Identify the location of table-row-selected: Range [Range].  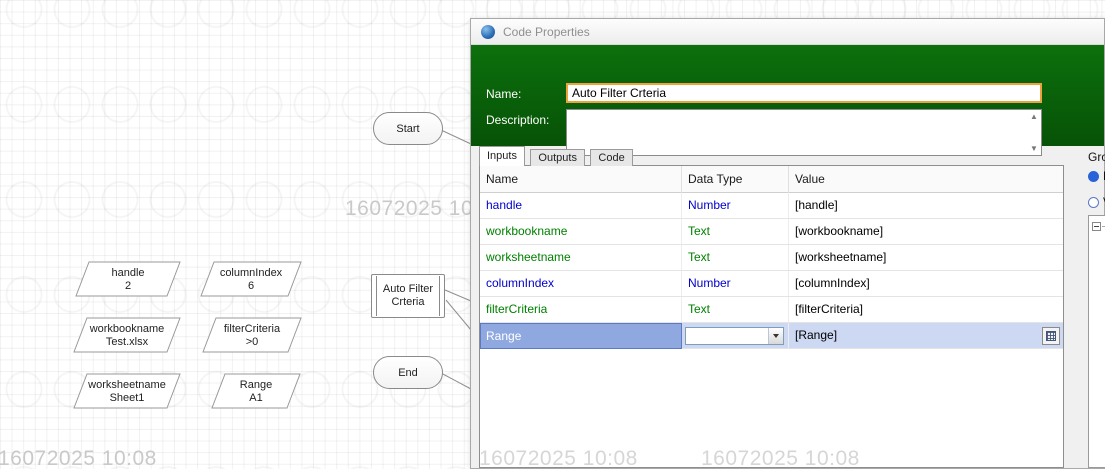
(771, 336).